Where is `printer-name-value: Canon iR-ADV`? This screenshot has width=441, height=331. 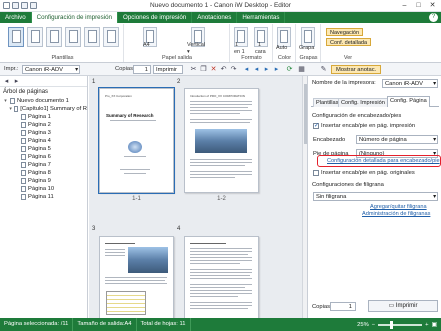
printer-name-value: Canon iR-ADV is located at coordinates (404, 84).